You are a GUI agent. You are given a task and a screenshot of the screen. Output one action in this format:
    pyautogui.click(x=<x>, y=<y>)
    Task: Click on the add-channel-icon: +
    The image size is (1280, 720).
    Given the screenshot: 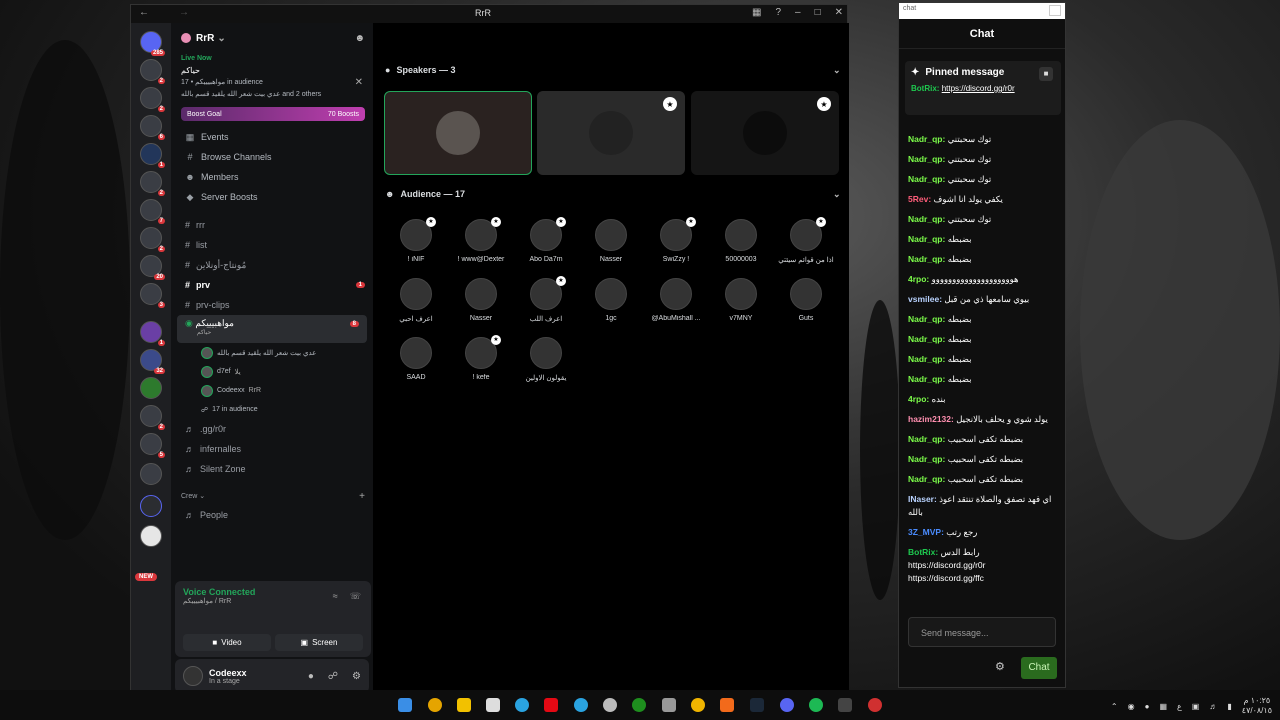 What is the action you would take?
    pyautogui.click(x=362, y=496)
    